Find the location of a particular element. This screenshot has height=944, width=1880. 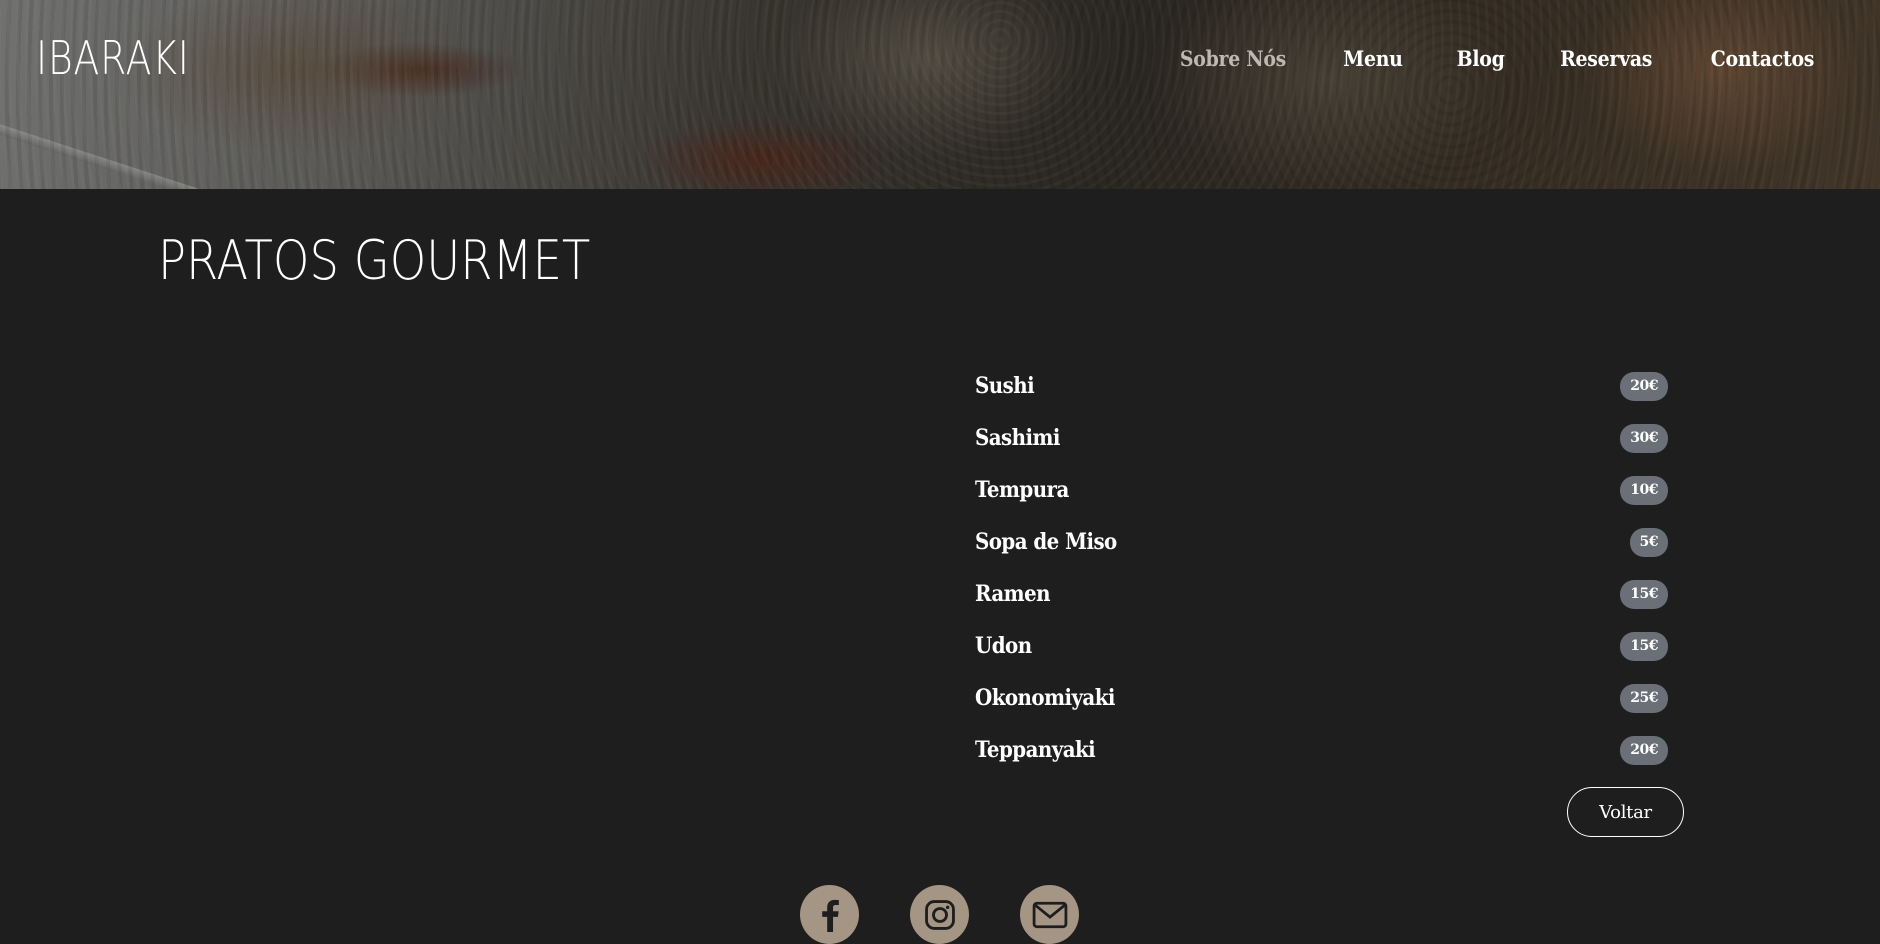

price-badge: 25€ is located at coordinates (1644, 698).